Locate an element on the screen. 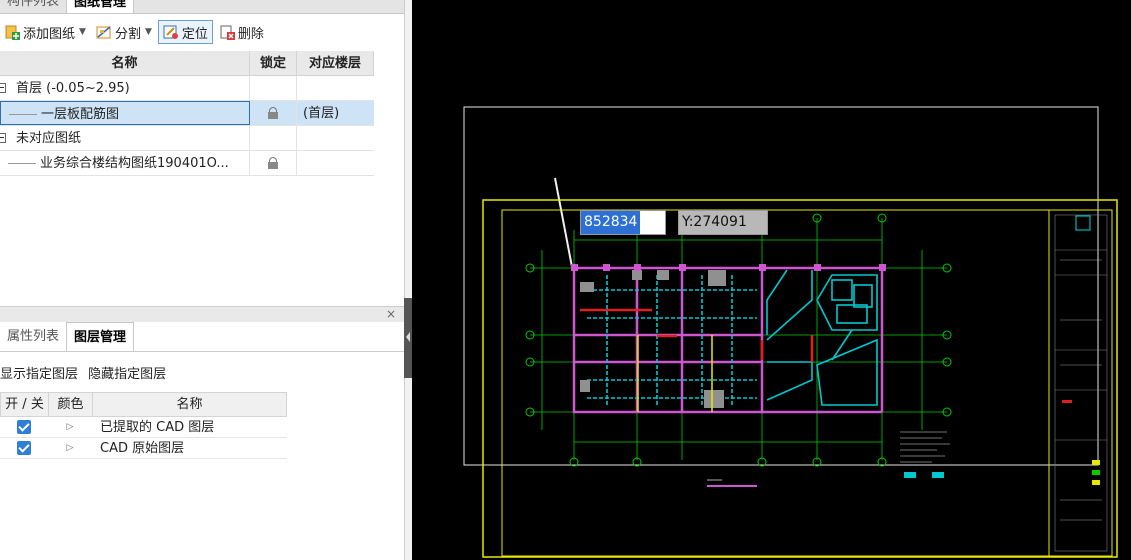  x-coordinate-value: 852834 is located at coordinates (611, 222).